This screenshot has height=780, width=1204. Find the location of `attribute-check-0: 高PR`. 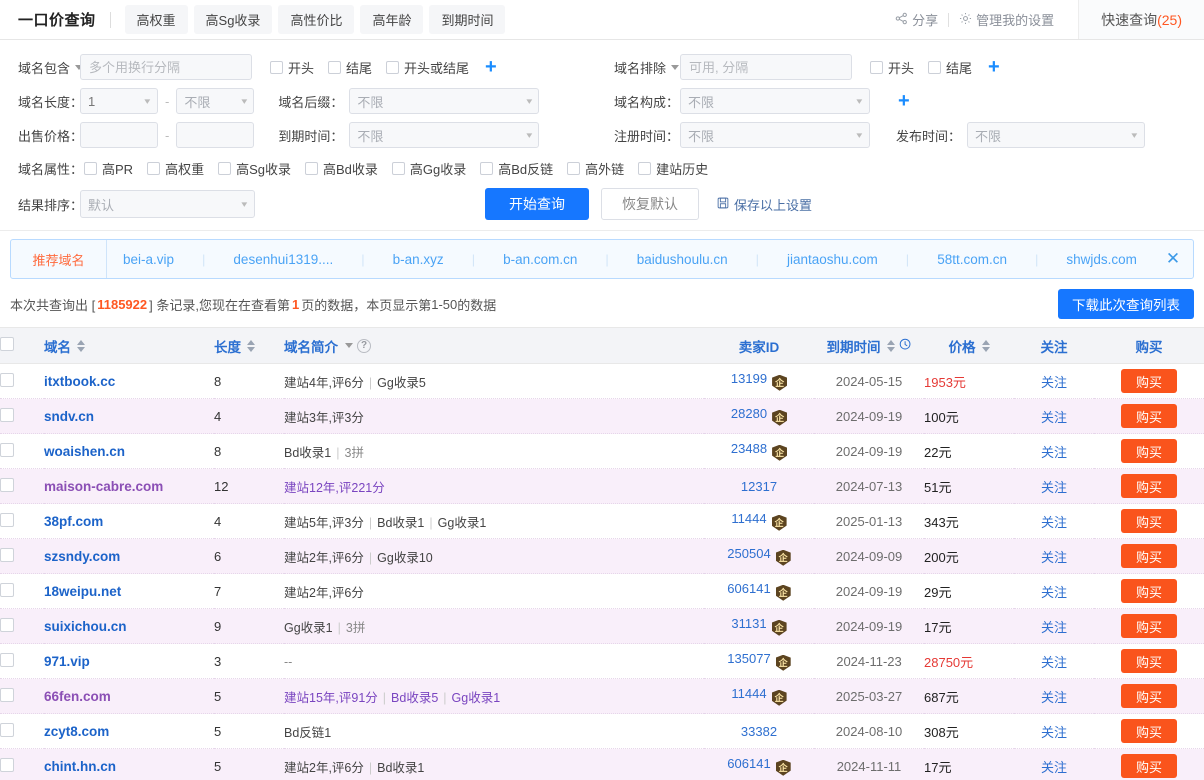

attribute-check-0: 高PR is located at coordinates (108, 168).